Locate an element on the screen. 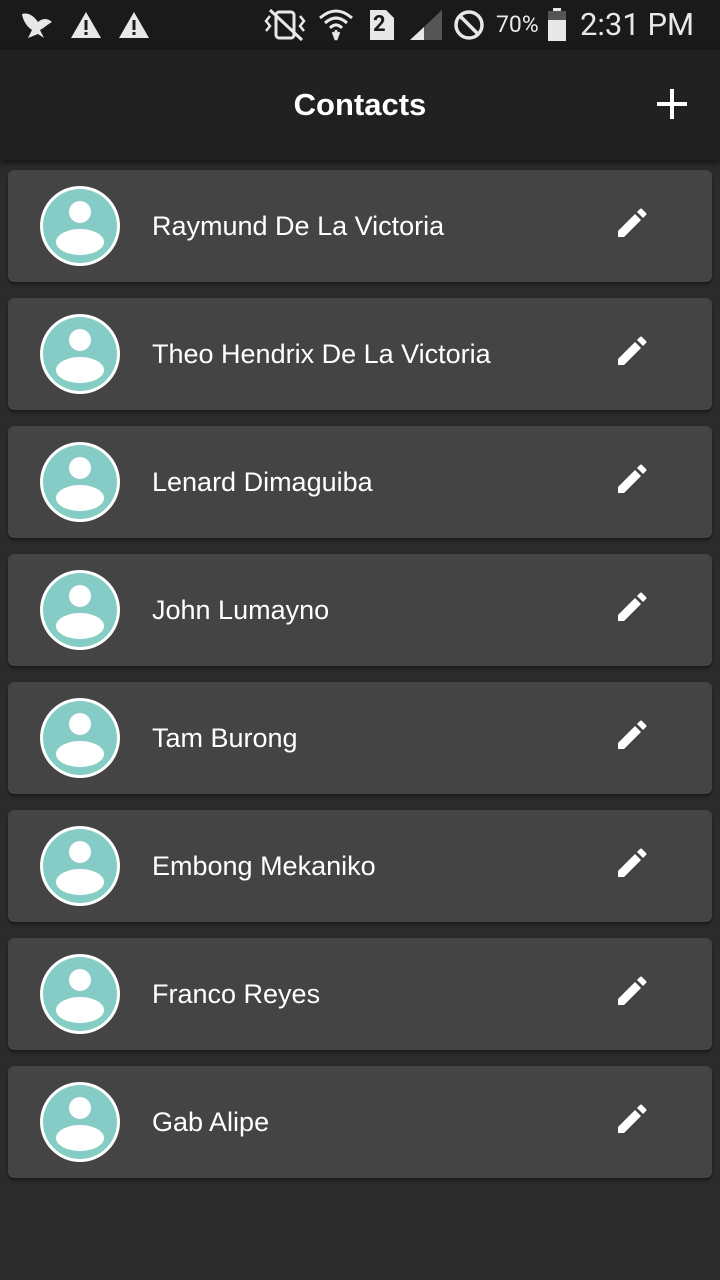 The height and width of the screenshot is (1280, 720). contact-name: Gab Alipe is located at coordinates (211, 1122).